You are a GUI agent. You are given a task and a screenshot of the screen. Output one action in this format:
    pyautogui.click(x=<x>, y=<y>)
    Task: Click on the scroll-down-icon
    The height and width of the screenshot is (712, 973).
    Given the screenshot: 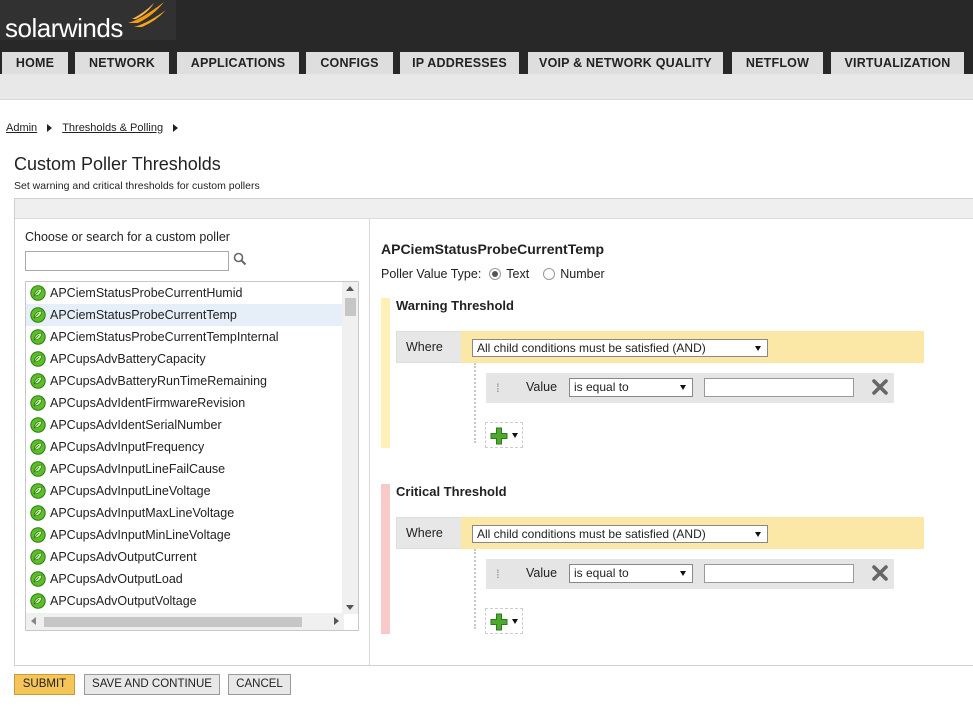 What is the action you would take?
    pyautogui.click(x=350, y=607)
    